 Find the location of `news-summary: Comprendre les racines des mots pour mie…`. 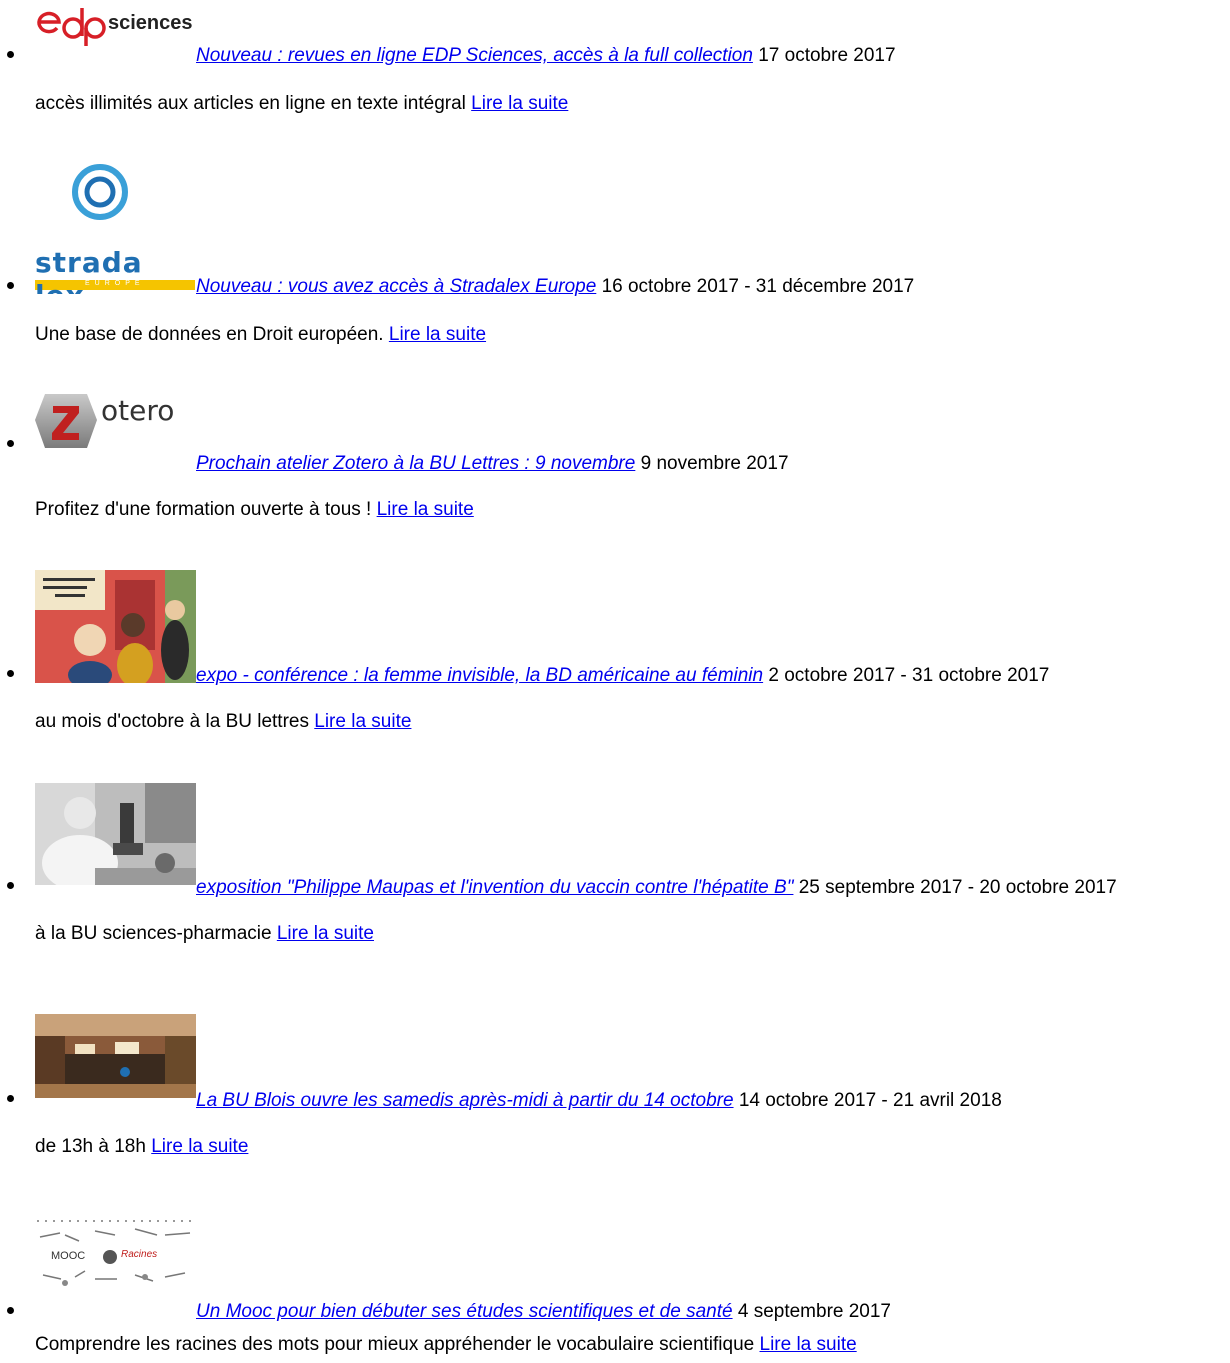

news-summary: Comprendre les racines des mots pour mie… is located at coordinates (446, 1345).